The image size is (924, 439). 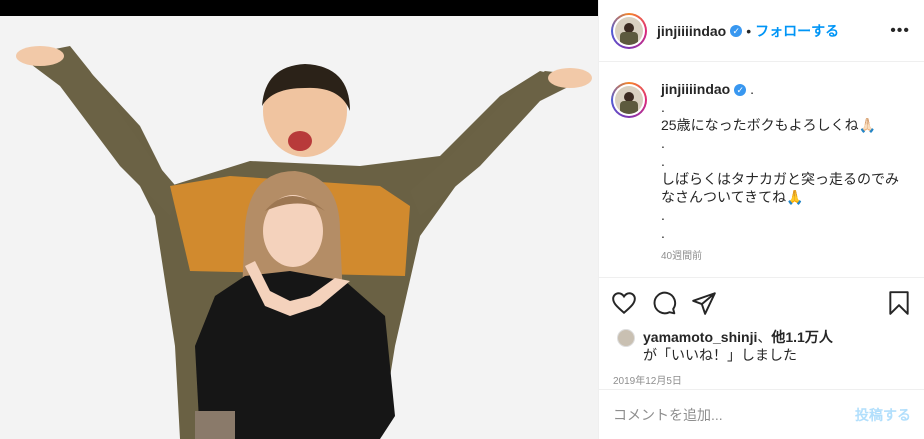 I want to click on heart-icon, so click(x=624, y=303).